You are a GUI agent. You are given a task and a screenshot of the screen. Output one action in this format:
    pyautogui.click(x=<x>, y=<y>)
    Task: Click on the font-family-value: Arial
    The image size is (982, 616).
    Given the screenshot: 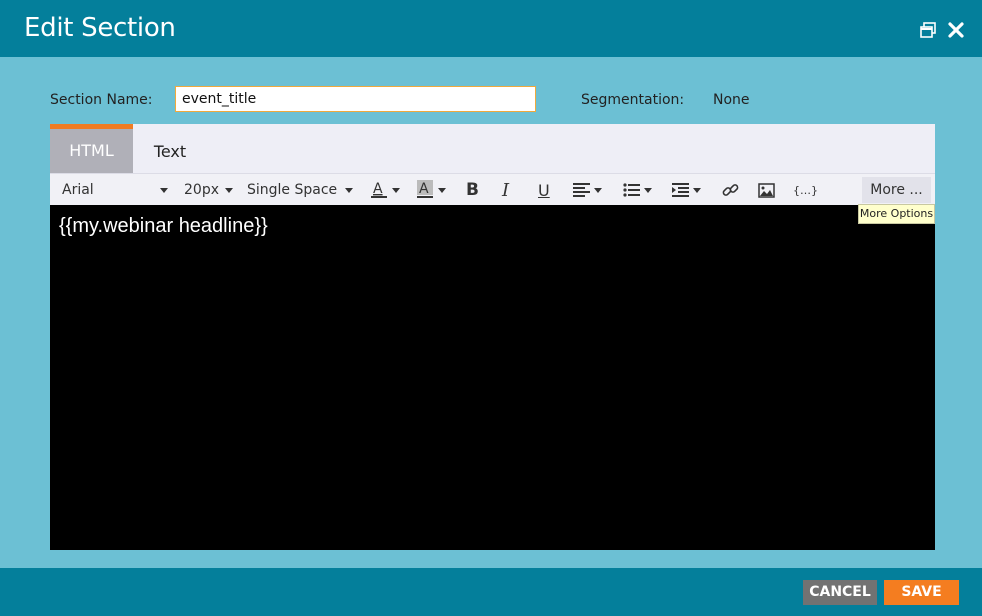 What is the action you would take?
    pyautogui.click(x=78, y=190)
    